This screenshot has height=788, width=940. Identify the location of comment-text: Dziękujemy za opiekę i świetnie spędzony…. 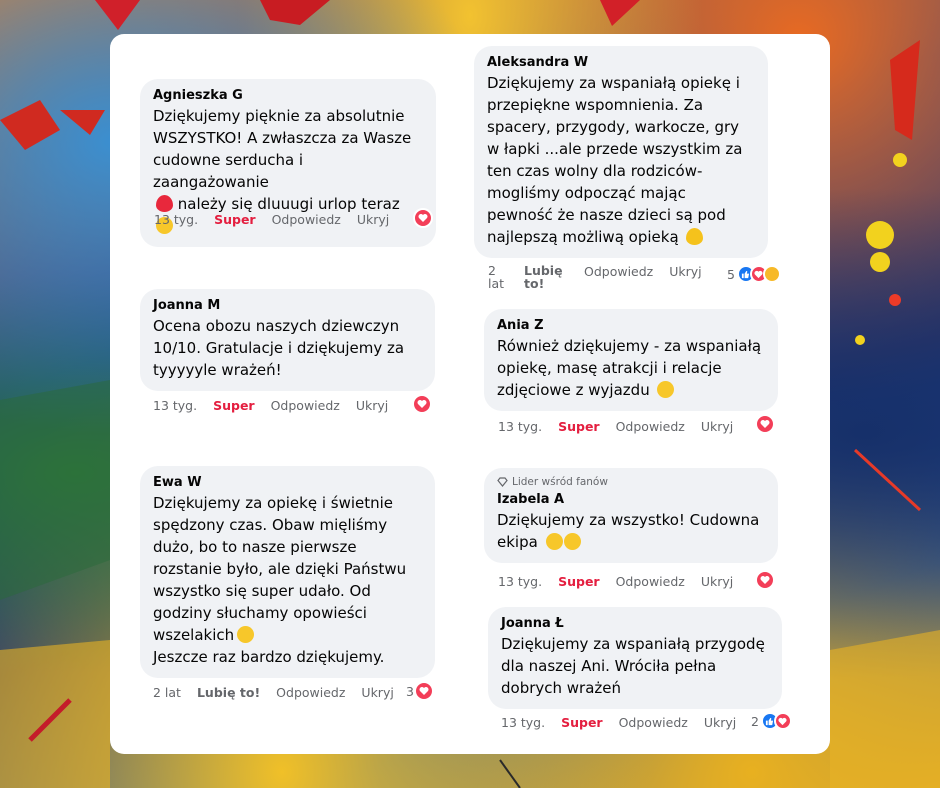
(280, 580).